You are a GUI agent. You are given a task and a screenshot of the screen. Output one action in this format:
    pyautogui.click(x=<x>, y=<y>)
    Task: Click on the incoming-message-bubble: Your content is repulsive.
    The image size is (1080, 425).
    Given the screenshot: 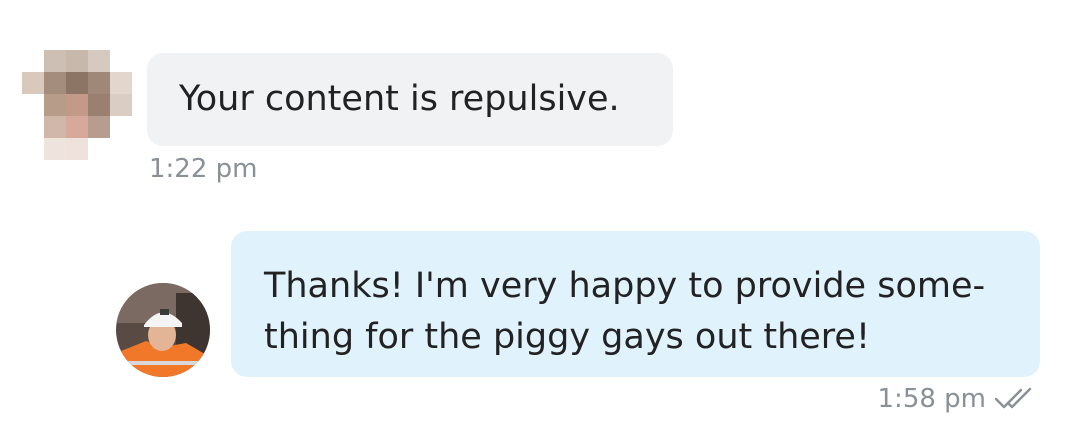 What is the action you would take?
    pyautogui.click(x=410, y=99)
    